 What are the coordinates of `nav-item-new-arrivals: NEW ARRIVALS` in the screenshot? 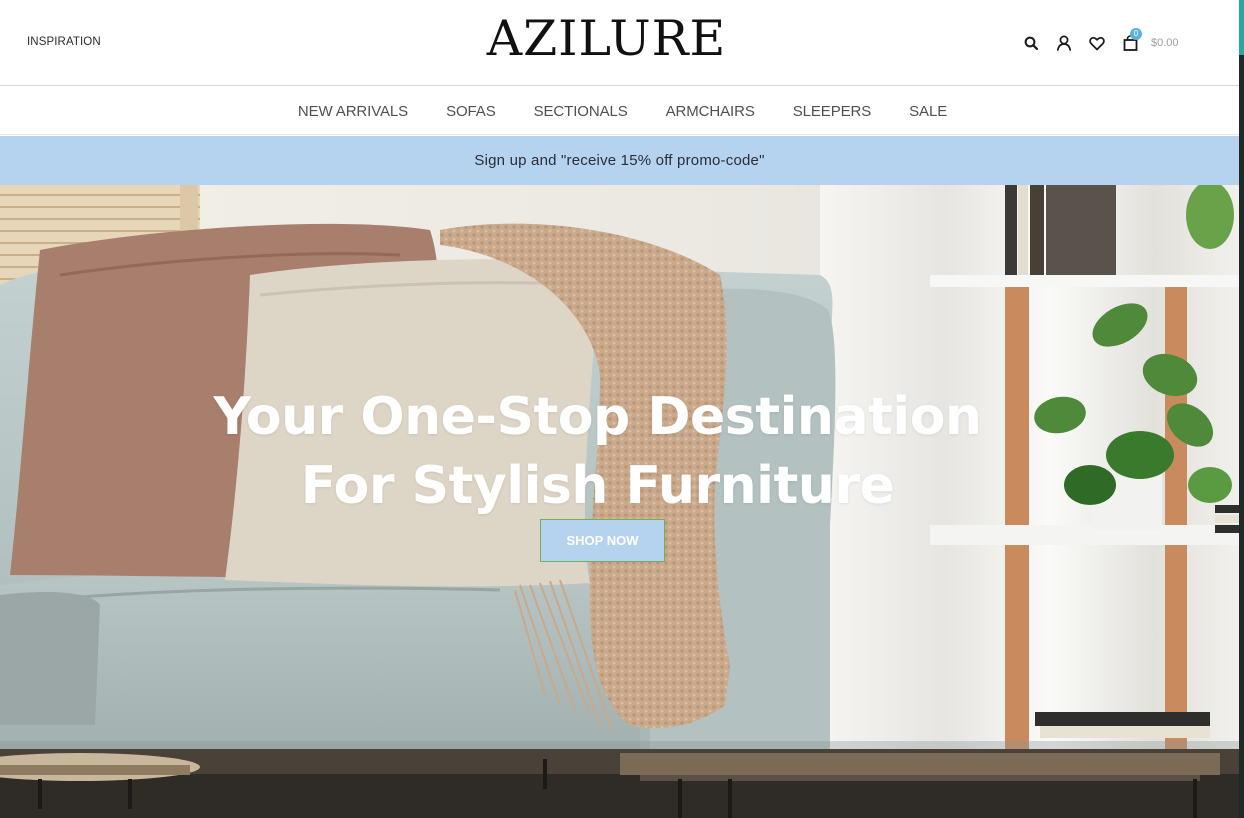 It's located at (353, 111).